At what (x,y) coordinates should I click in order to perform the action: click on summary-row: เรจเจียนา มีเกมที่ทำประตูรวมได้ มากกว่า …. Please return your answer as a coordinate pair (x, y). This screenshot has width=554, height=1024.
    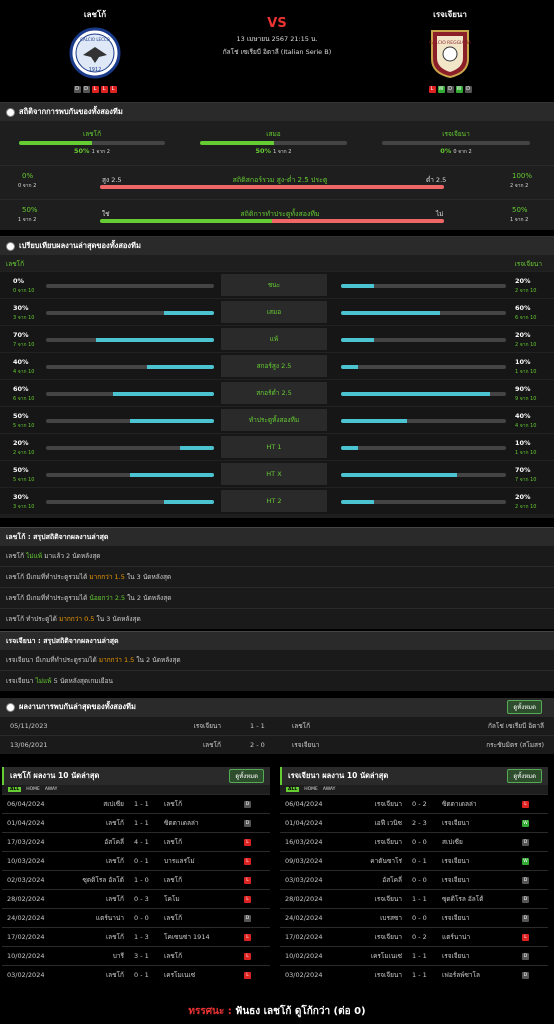
    Looking at the image, I should click on (277, 659).